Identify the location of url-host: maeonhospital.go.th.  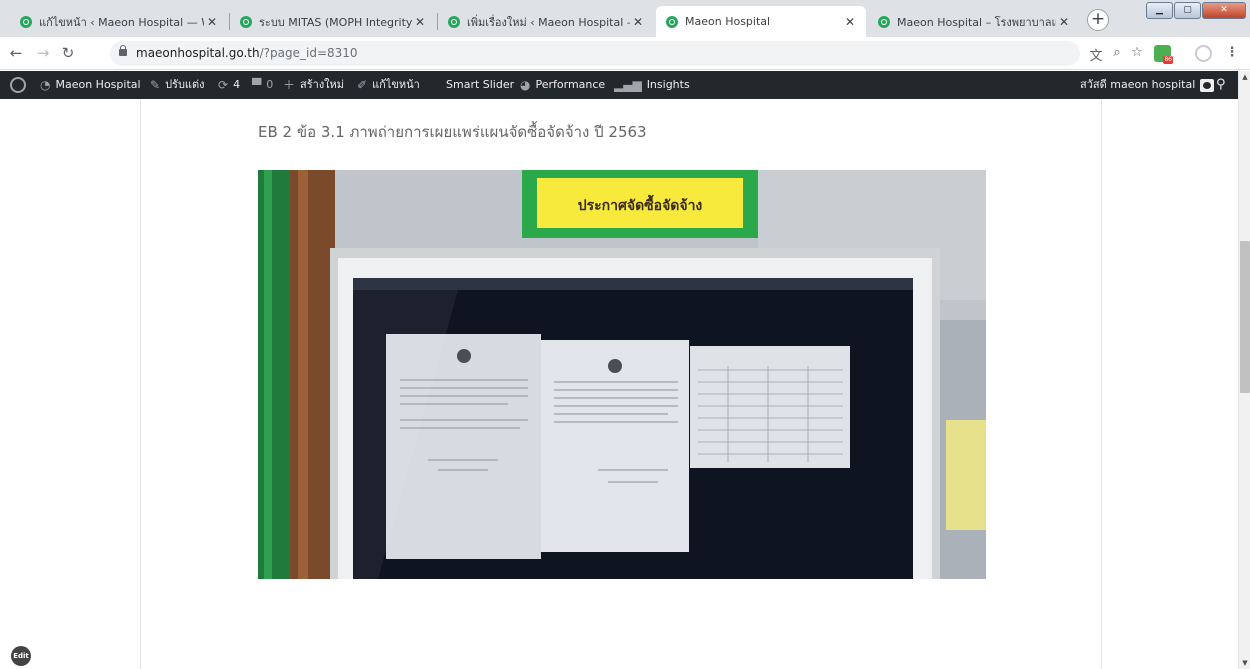
(198, 53).